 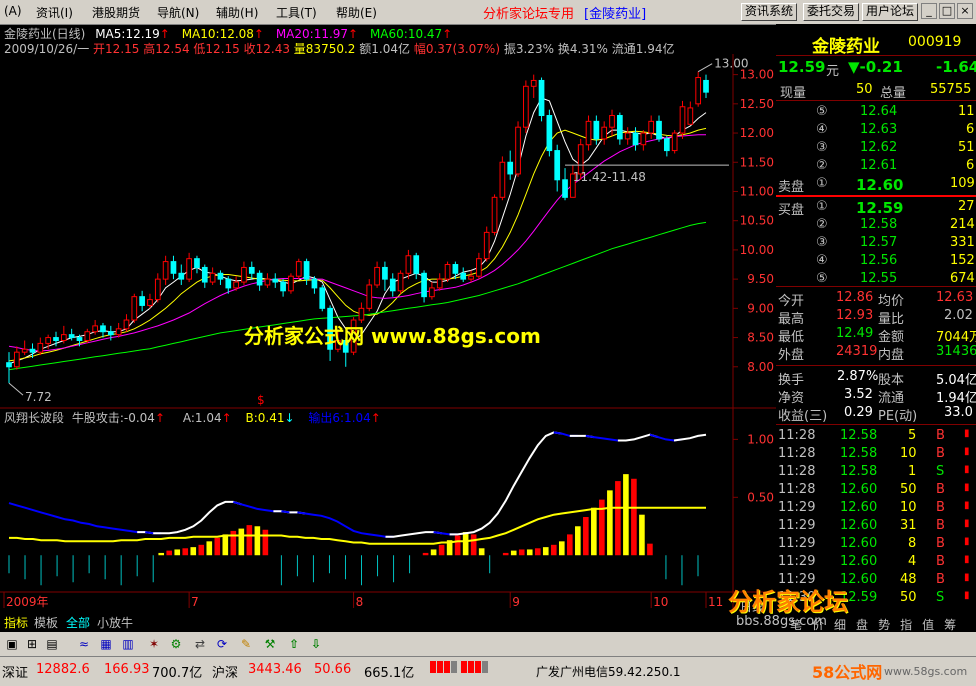 I want to click on ask-row: ③ 12.62 51, so click(x=876, y=149).